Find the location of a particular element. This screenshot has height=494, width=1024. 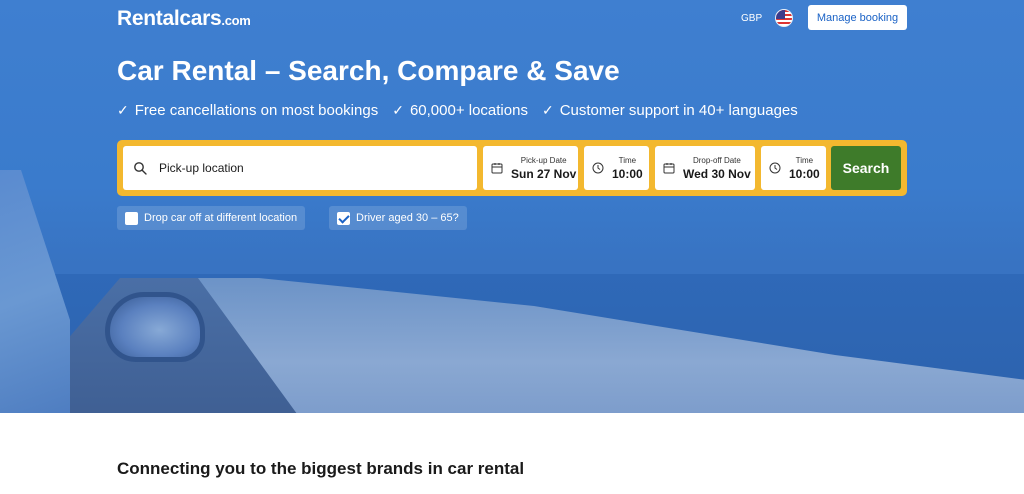

drop-different-checkbox is located at coordinates (131, 218).